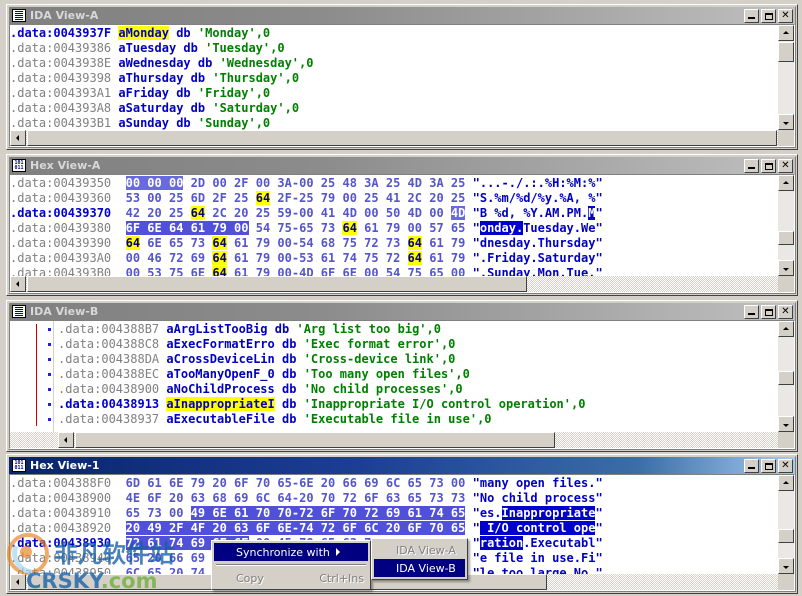 This screenshot has height=596, width=802. Describe the element at coordinates (402, 465) in the screenshot. I see `titlebar-hex-view-1: 101 011 Hex View-1 ✕` at that location.